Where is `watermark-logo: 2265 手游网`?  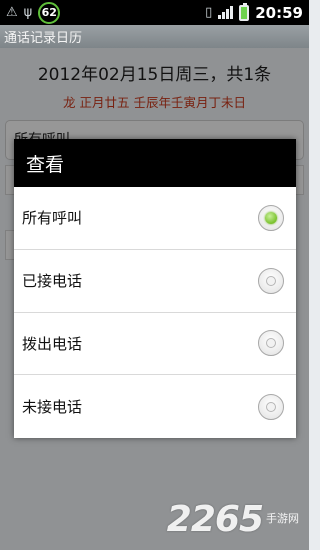
watermark-logo: 2265 手游网 is located at coordinates (233, 520).